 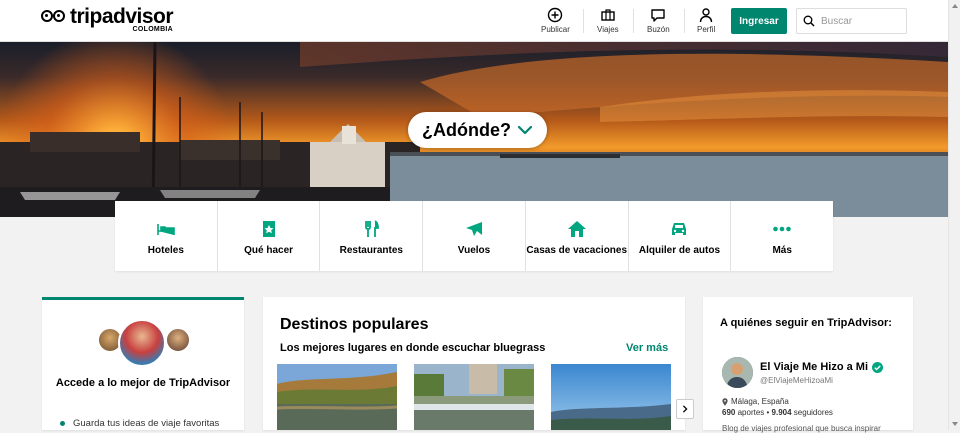 What do you see at coordinates (647, 348) in the screenshot?
I see `see-more-link: Ver más` at bounding box center [647, 348].